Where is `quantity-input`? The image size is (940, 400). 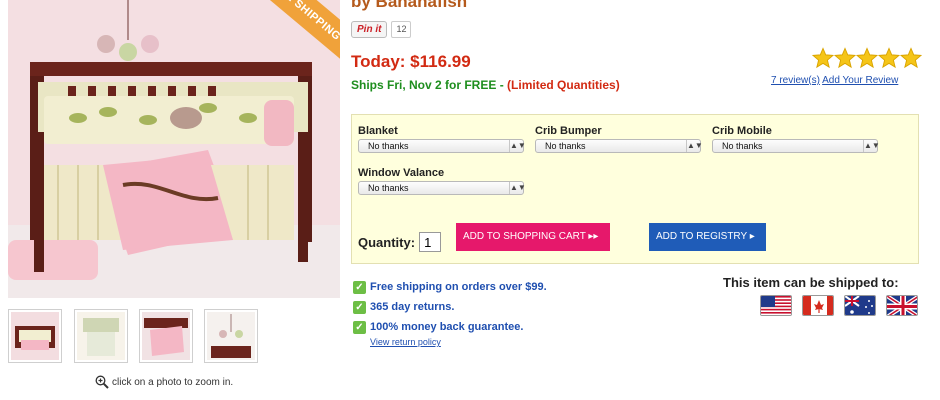
quantity-input is located at coordinates (430, 242).